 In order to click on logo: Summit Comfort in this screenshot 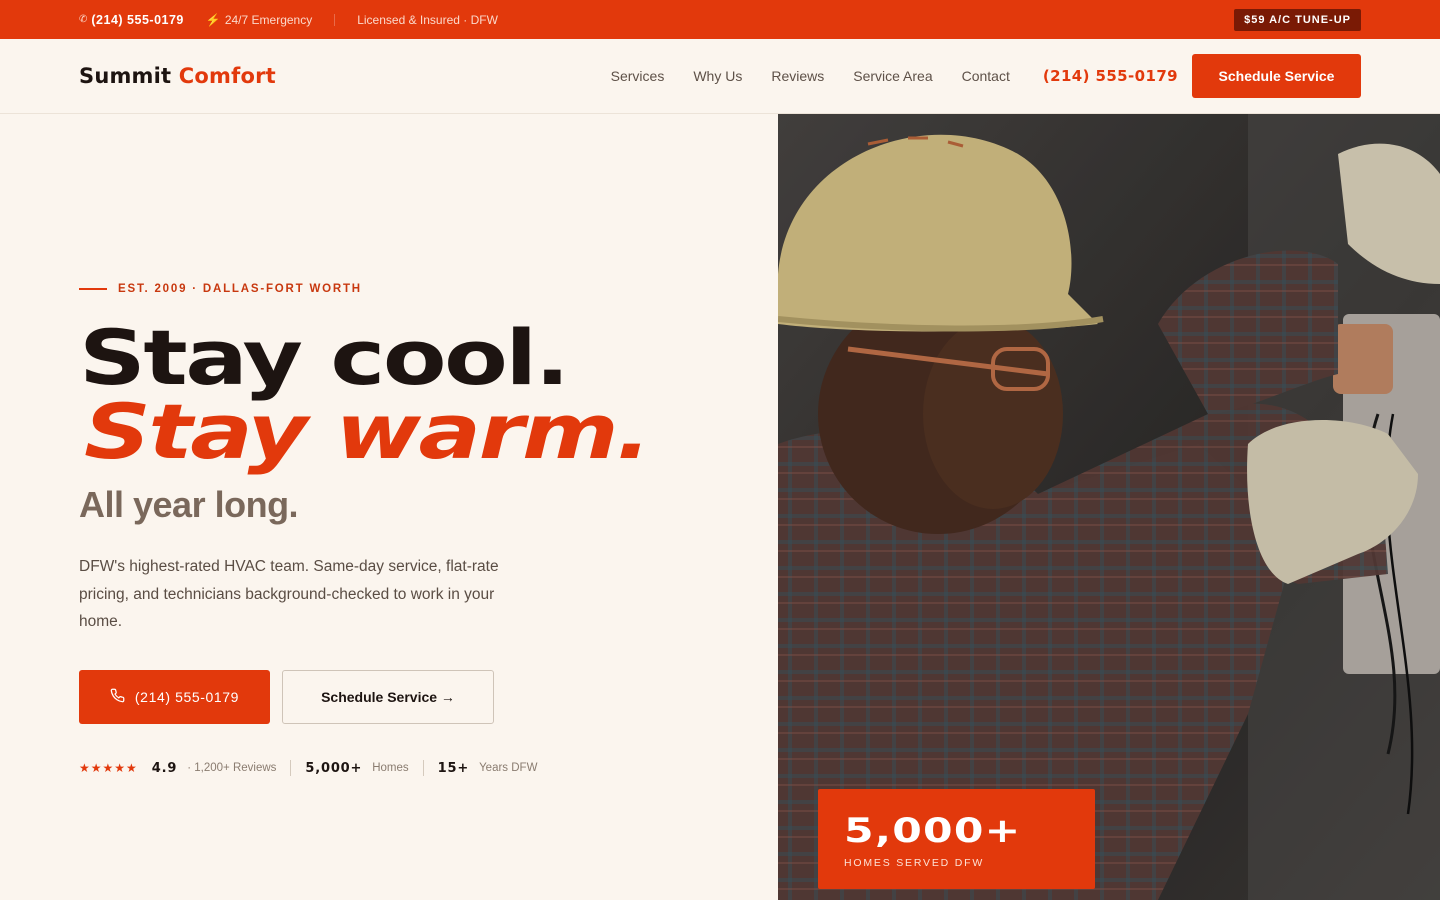, I will do `click(177, 76)`.